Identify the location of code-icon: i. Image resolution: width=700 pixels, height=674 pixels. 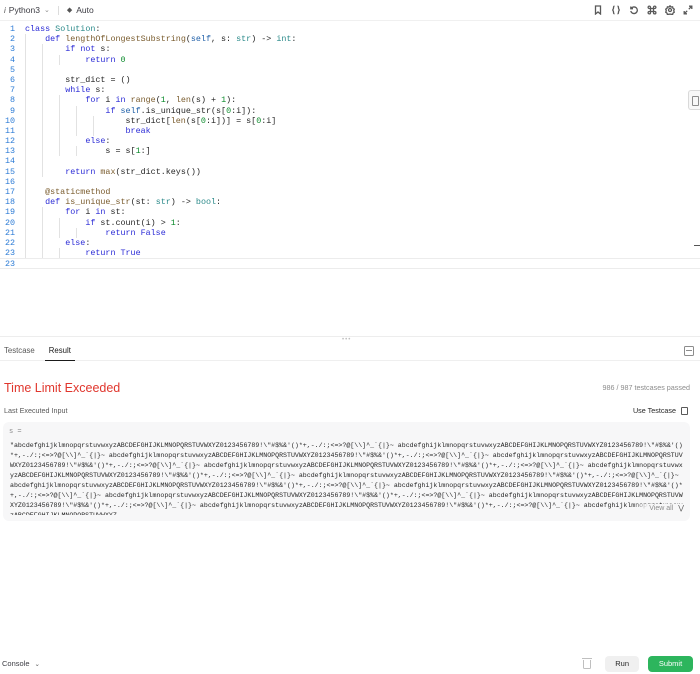
(5, 10).